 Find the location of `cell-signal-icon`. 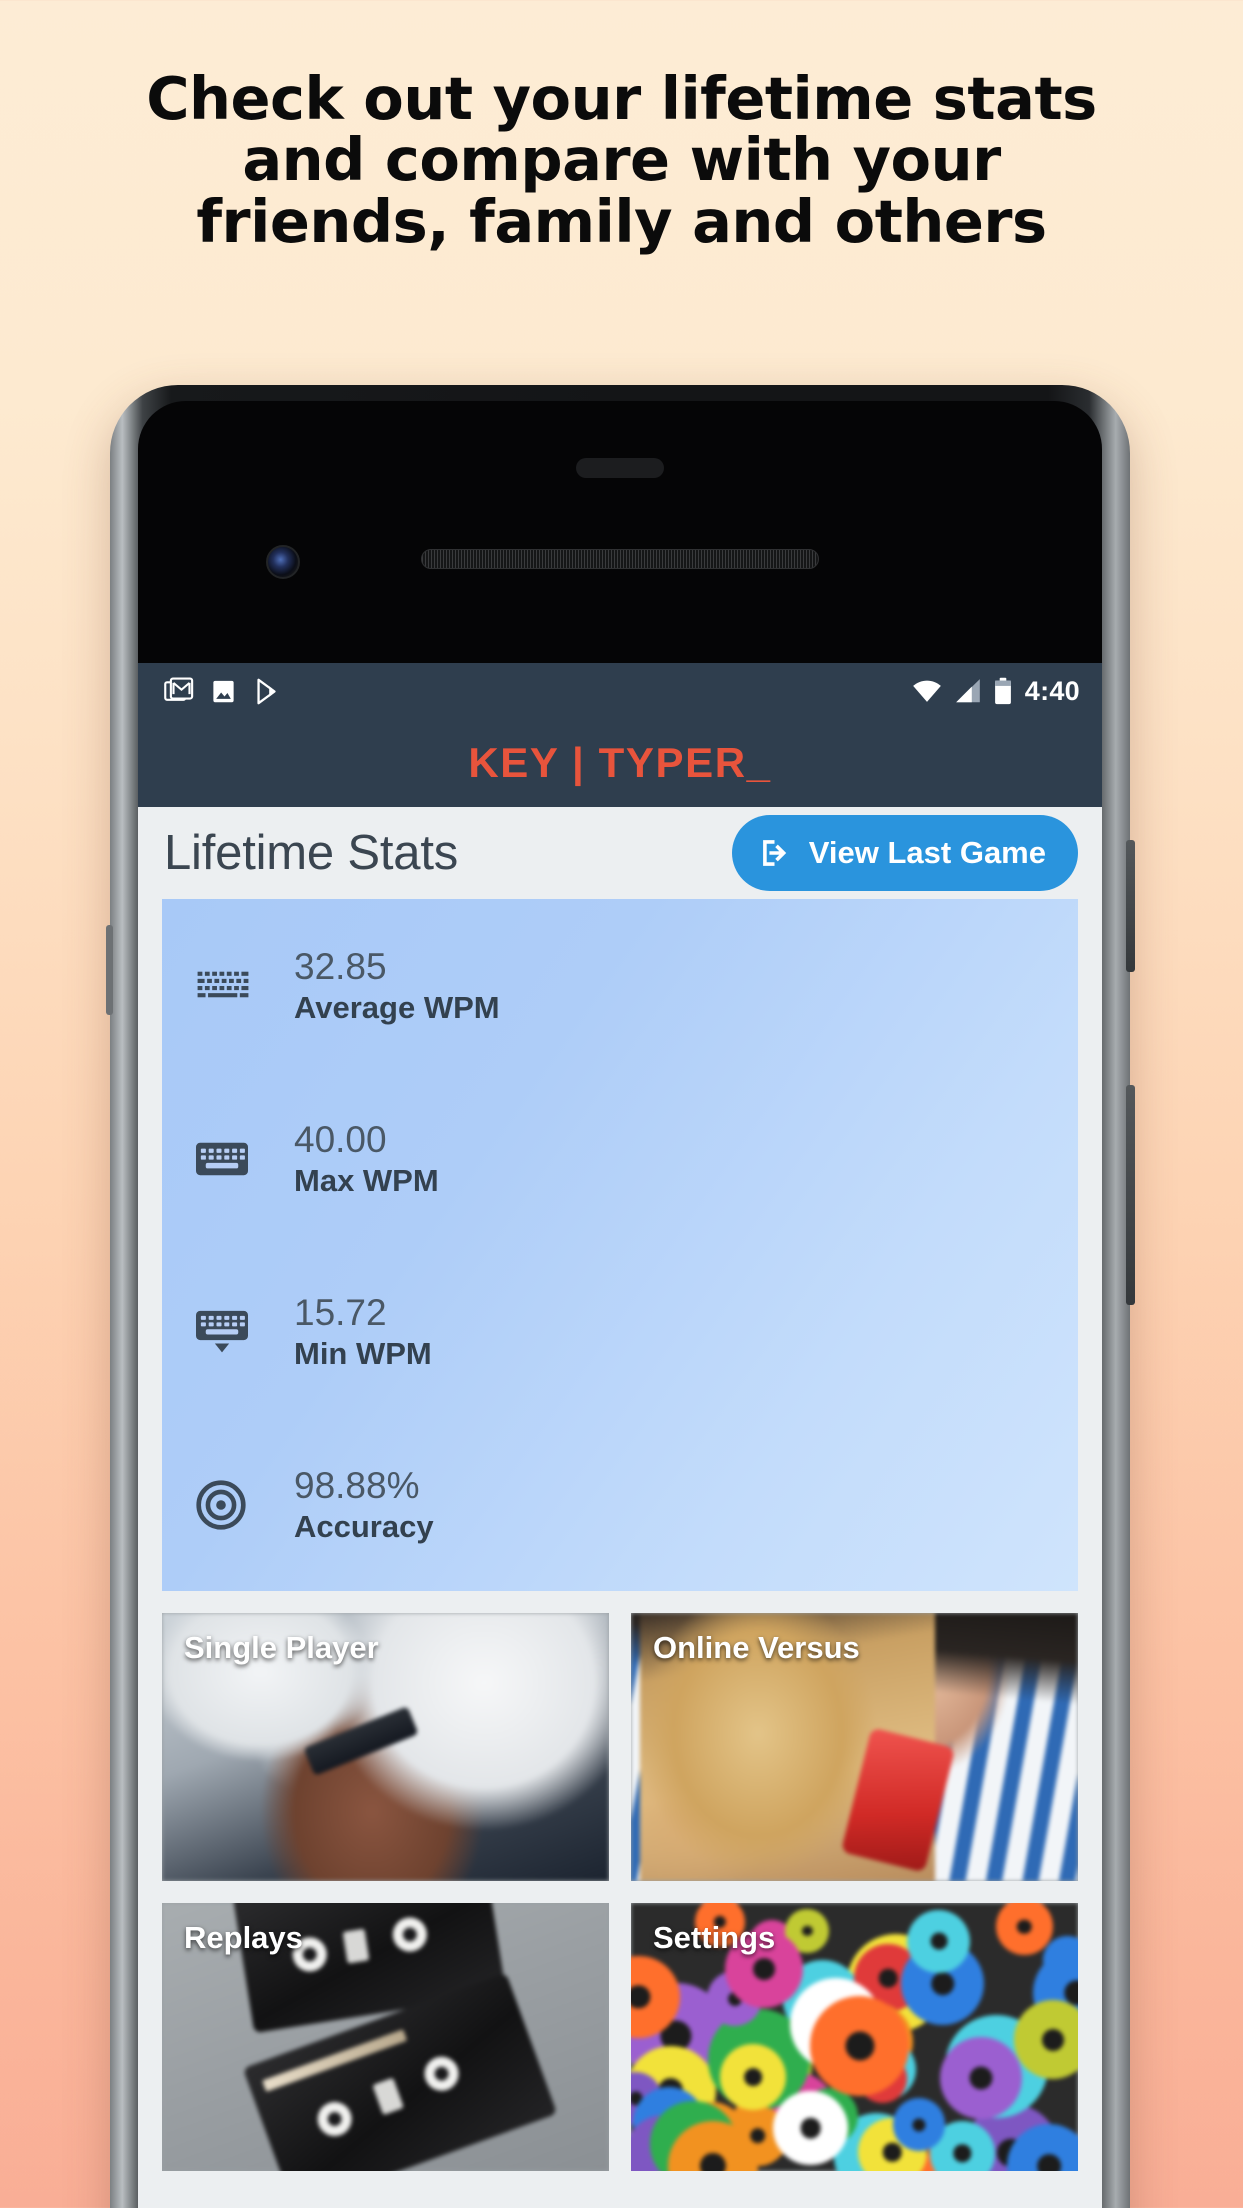

cell-signal-icon is located at coordinates (968, 691).